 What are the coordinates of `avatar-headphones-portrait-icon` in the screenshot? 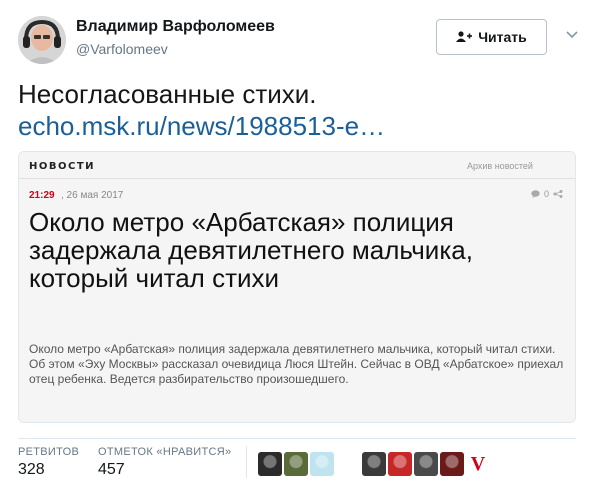 It's located at (42, 40).